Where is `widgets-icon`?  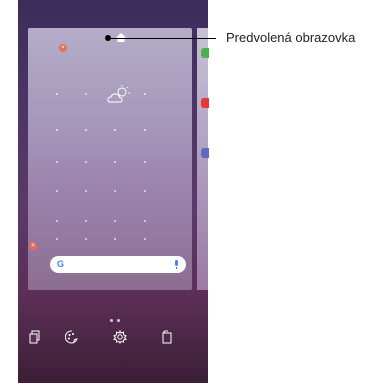
widgets-icon is located at coordinates (34, 337).